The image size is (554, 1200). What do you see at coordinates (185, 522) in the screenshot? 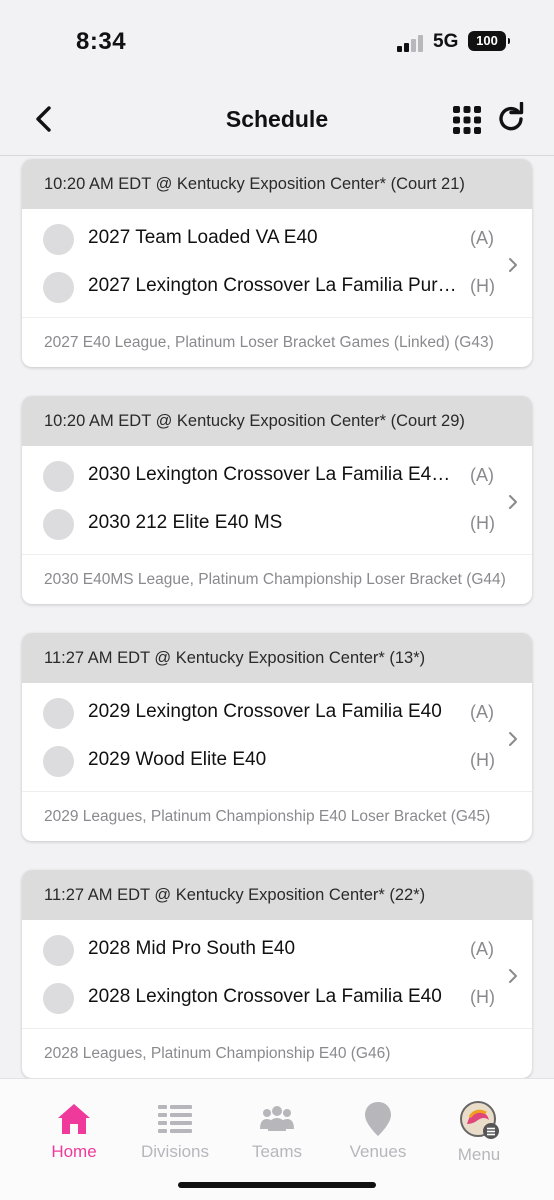
I see `team-name: 2030 212 Elite E40 MS` at bounding box center [185, 522].